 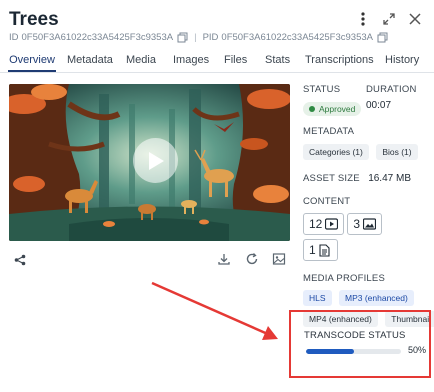 What do you see at coordinates (331, 178) in the screenshot?
I see `asset-size-label: ASSET SIZE` at bounding box center [331, 178].